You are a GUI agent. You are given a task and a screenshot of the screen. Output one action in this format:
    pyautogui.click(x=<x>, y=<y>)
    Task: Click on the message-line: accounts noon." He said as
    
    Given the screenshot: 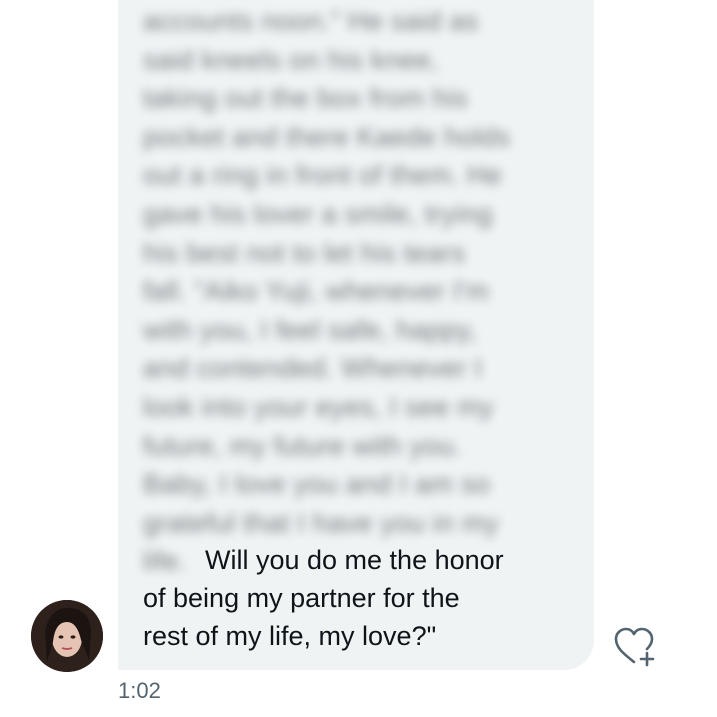 What is the action you would take?
    pyautogui.click(x=311, y=21)
    